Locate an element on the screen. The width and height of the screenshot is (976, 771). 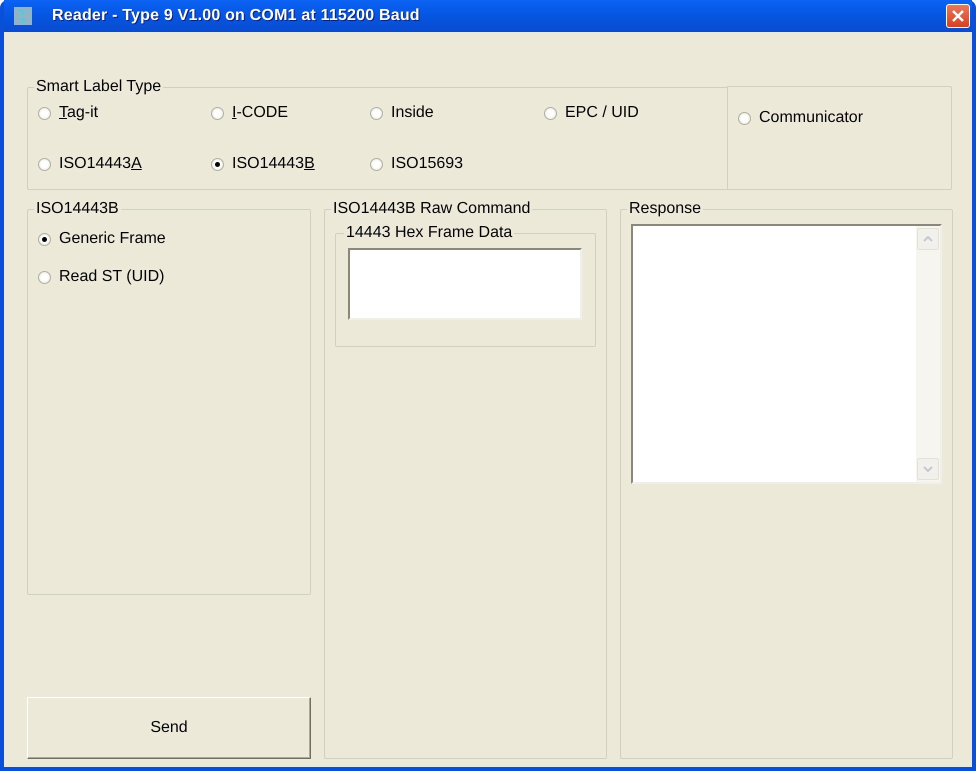
response-box is located at coordinates (786, 354).